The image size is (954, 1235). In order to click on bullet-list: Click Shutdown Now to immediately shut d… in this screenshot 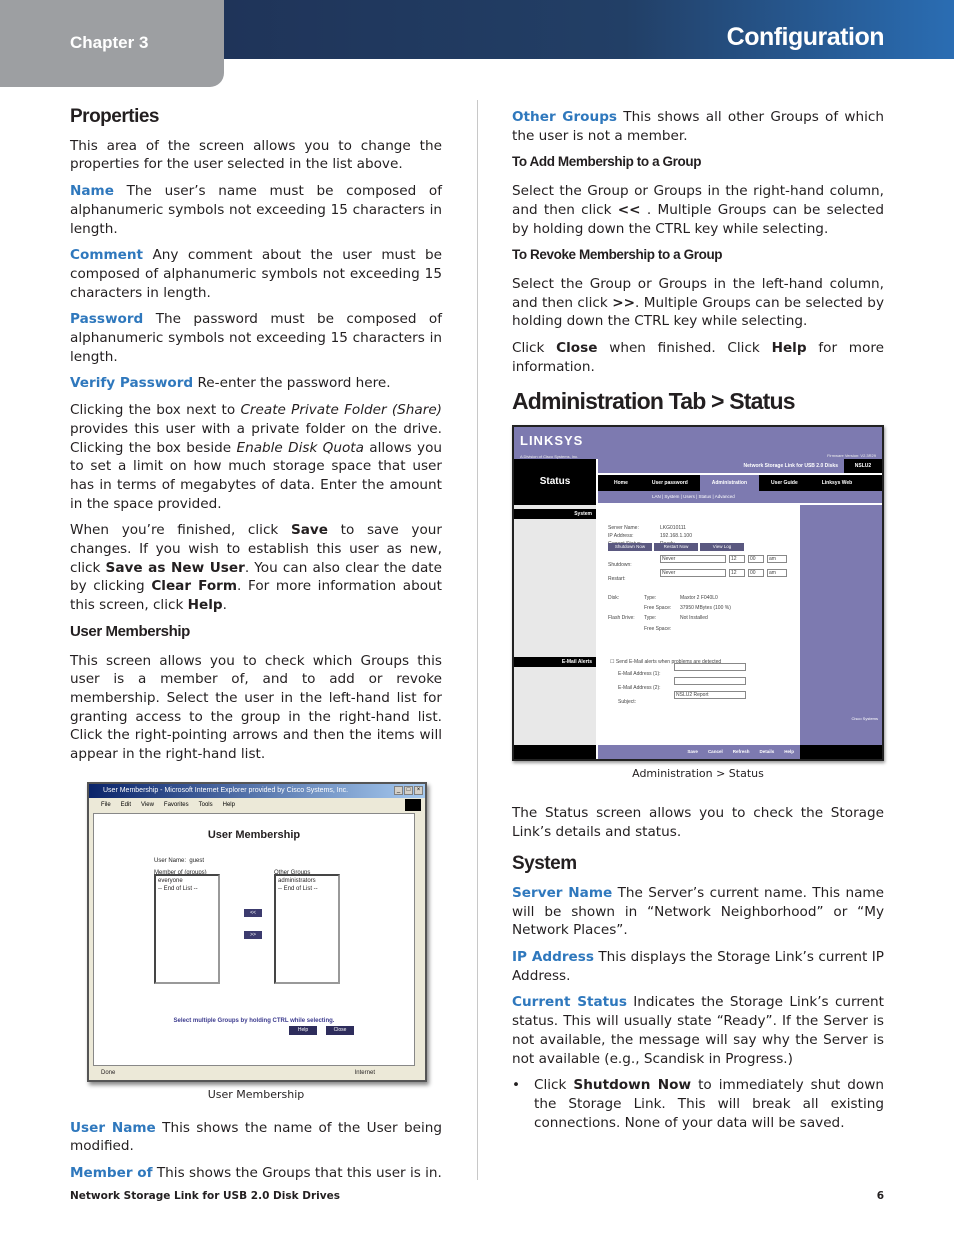, I will do `click(698, 1104)`.